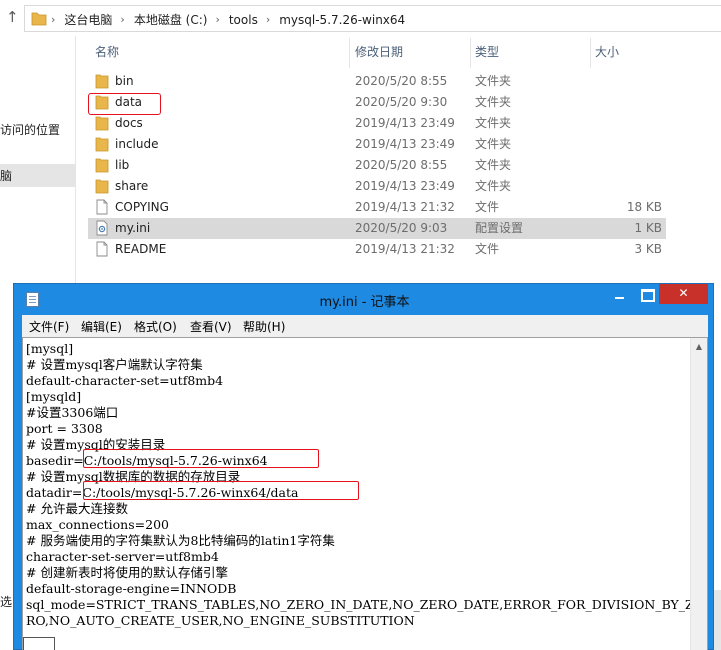  Describe the element at coordinates (133, 228) in the screenshot. I see `file-name: my.ini` at that location.